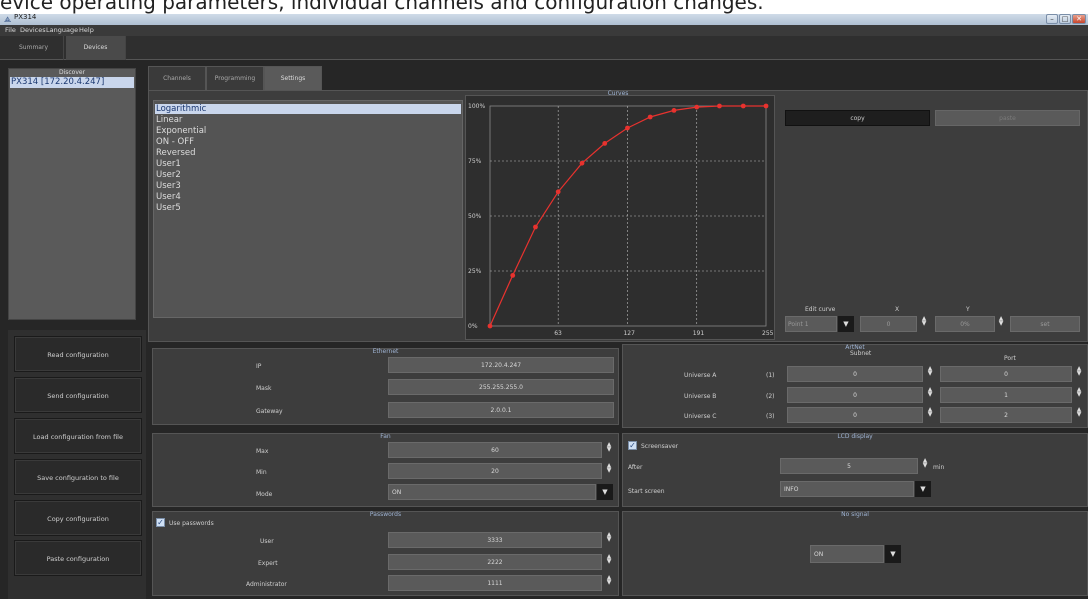 This screenshot has height=599, width=1088. Describe the element at coordinates (855, 436) in the screenshot. I see `lcd-display-title: LCD display` at that location.